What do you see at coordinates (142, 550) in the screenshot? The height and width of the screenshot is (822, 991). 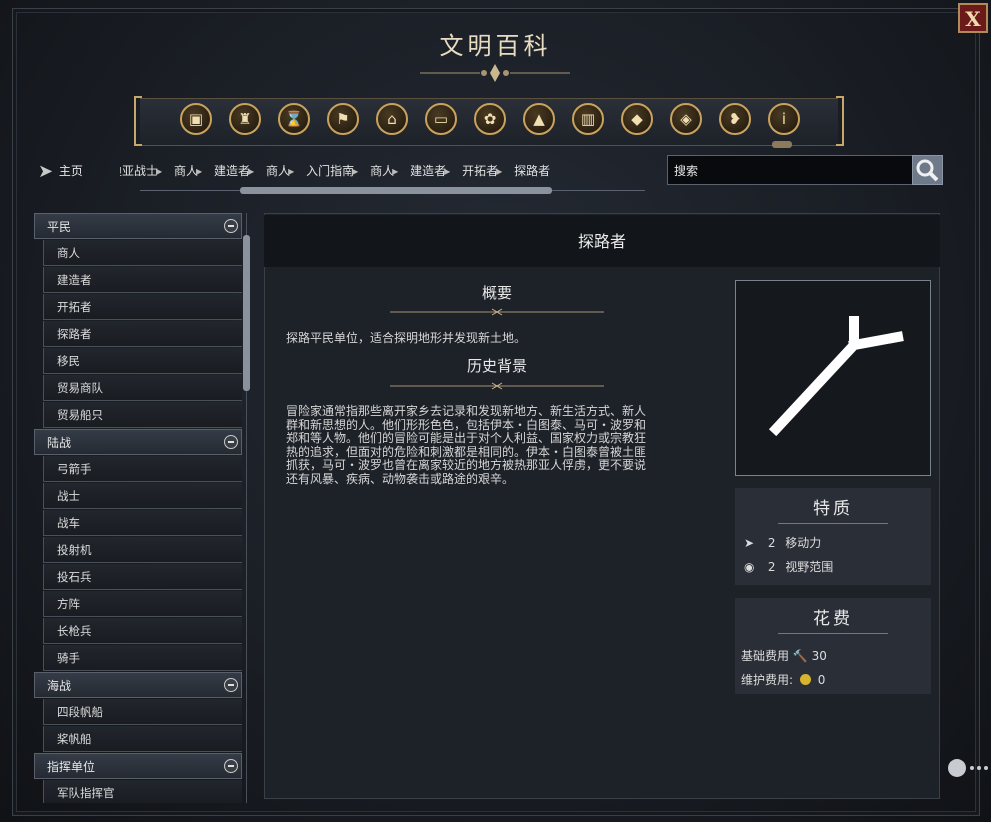 I see `sidebar-item: 投射机` at bounding box center [142, 550].